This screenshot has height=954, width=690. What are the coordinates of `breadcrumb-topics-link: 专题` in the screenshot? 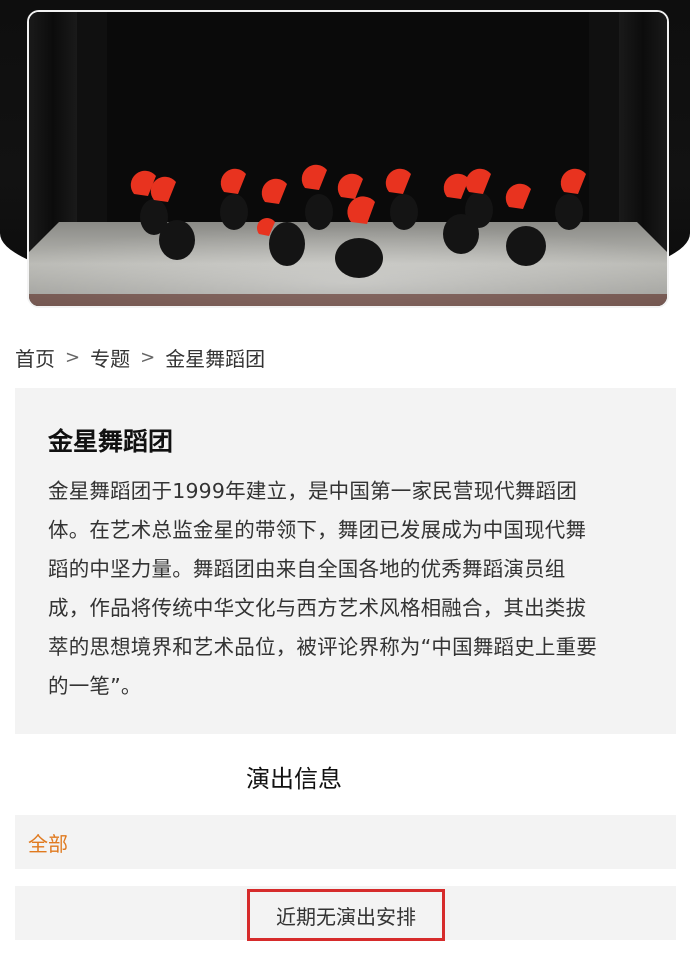 It's located at (110, 357).